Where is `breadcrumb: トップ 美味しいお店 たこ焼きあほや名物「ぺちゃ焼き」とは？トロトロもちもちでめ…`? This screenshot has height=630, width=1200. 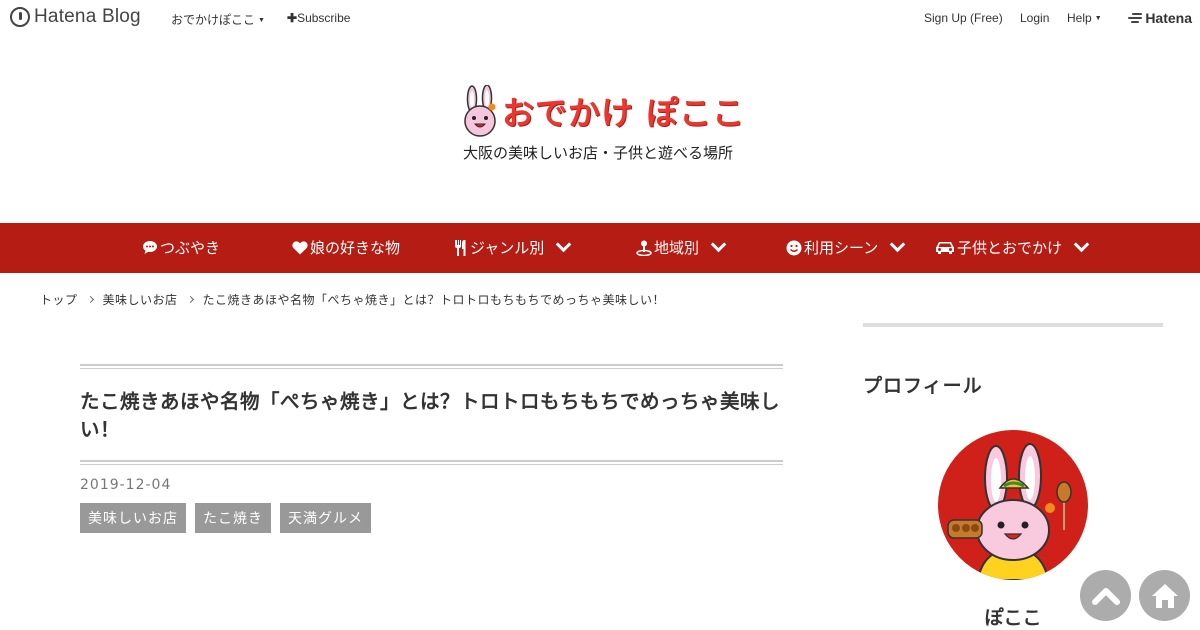
breadcrumb: トップ 美味しいお店 たこ焼きあほや名物「ぺちゃ焼き」とは？トロトロもちもちでめ… is located at coordinates (352, 299).